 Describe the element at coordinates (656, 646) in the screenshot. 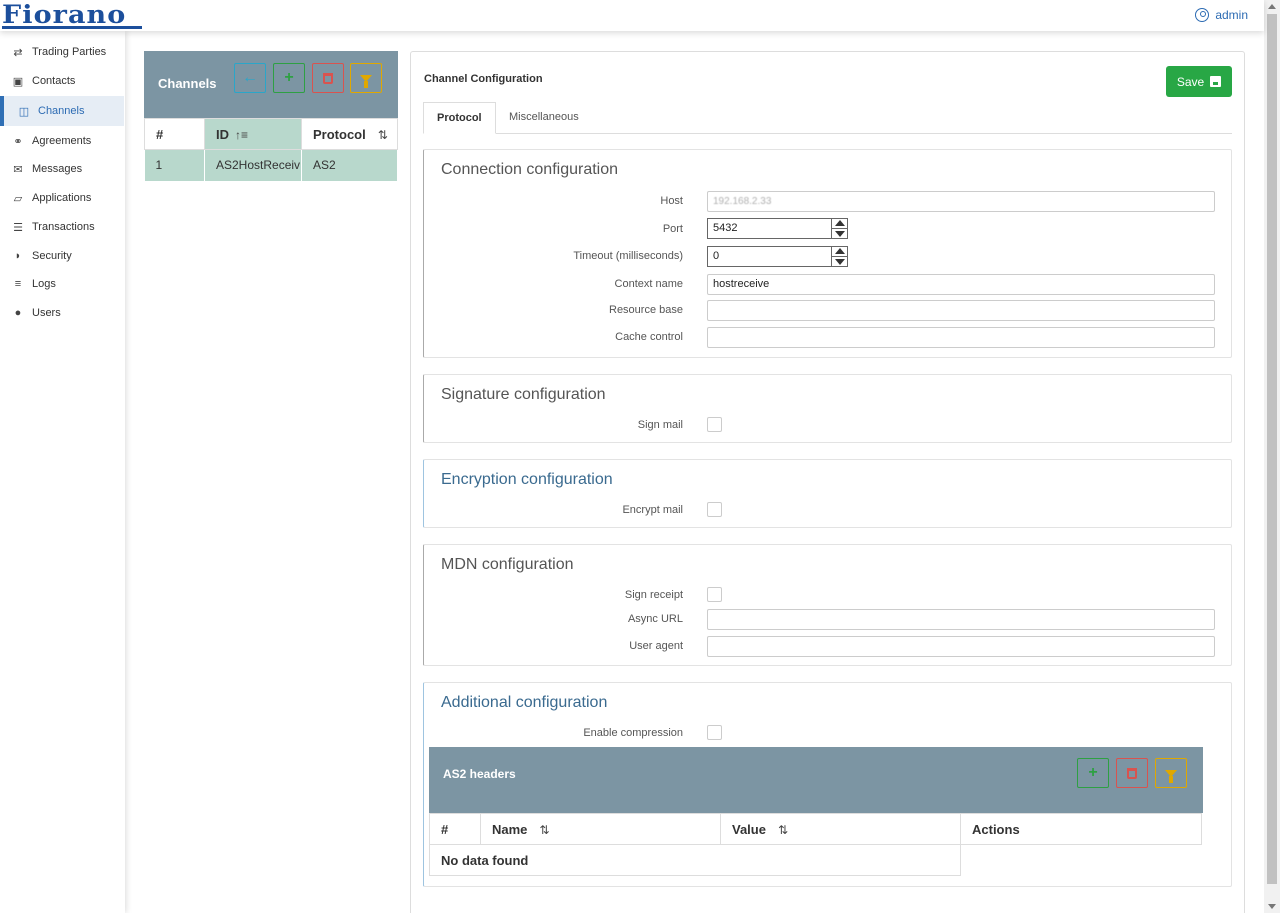

I see `user-agent-label: User agent` at that location.